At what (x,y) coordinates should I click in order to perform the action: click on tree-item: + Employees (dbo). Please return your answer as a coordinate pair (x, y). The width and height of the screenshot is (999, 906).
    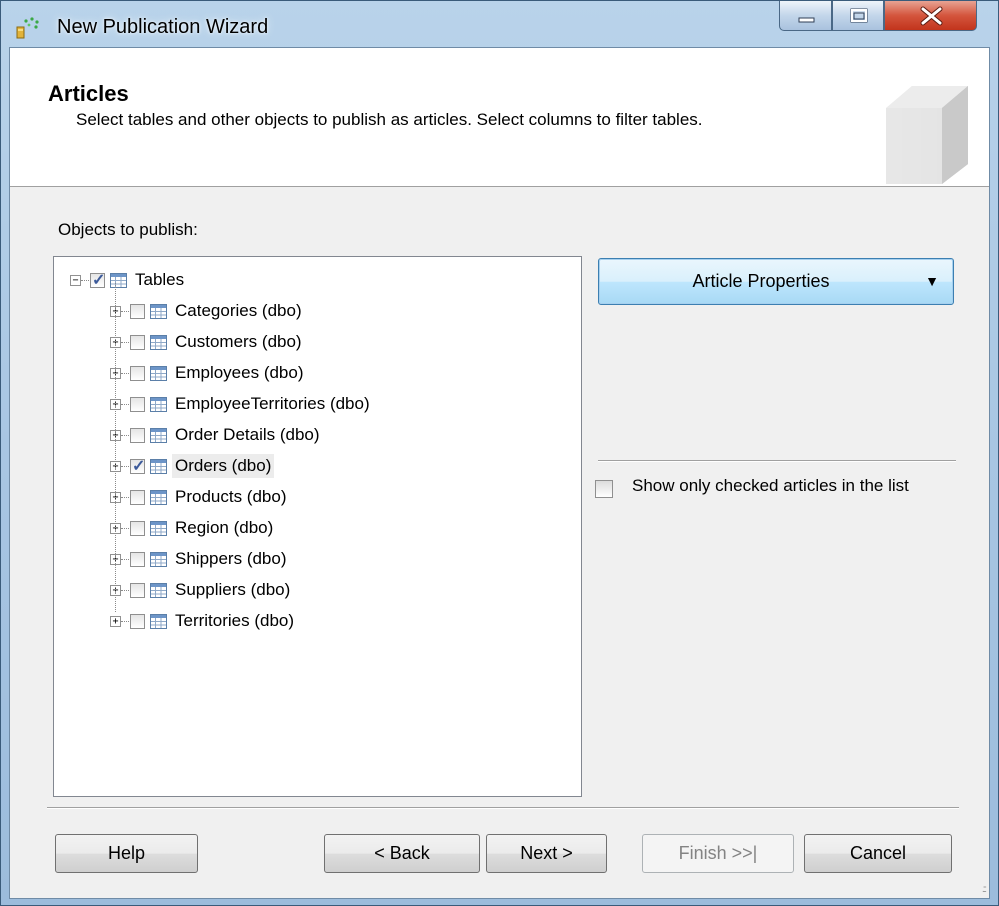
    Looking at the image, I should click on (314, 373).